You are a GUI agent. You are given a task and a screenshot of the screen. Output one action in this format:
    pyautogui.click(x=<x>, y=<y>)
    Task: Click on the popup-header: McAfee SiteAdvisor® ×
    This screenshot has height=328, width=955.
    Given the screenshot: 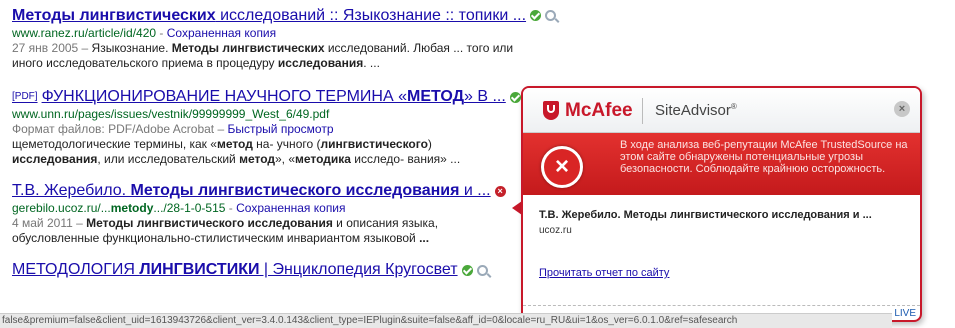 What is the action you would take?
    pyautogui.click(x=721, y=110)
    